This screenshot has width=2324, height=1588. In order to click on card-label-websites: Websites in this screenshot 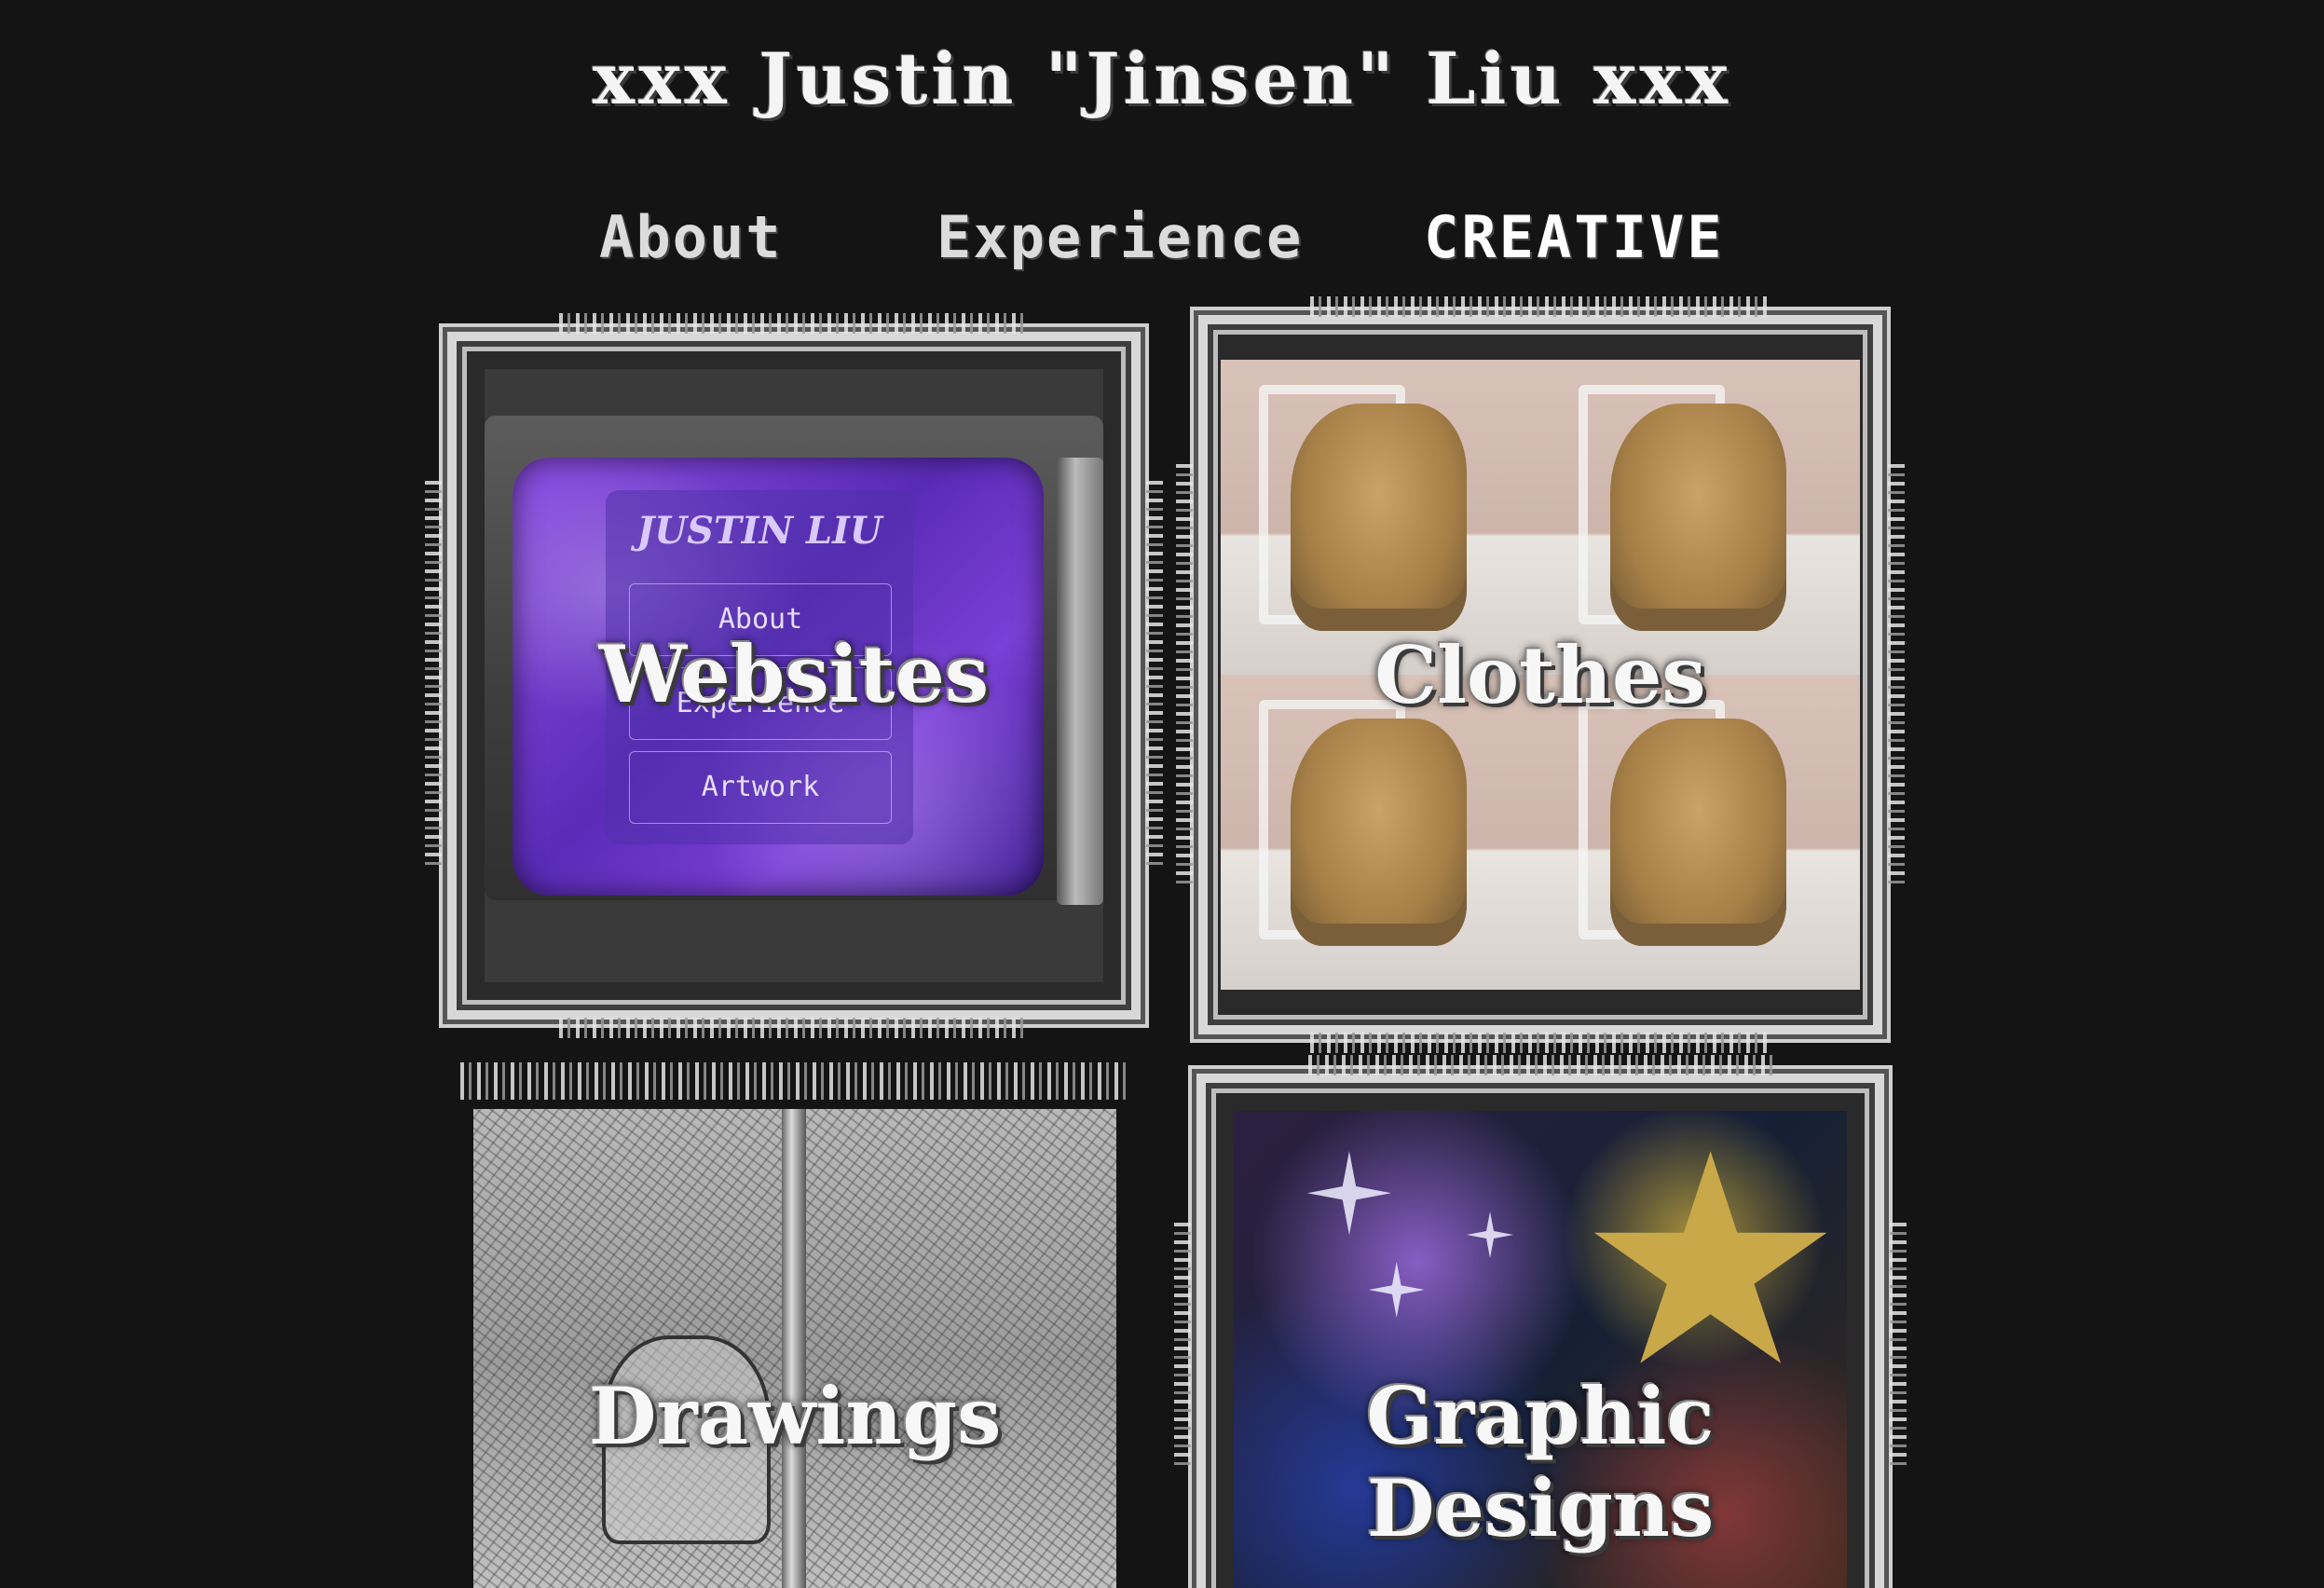, I will do `click(794, 674)`.